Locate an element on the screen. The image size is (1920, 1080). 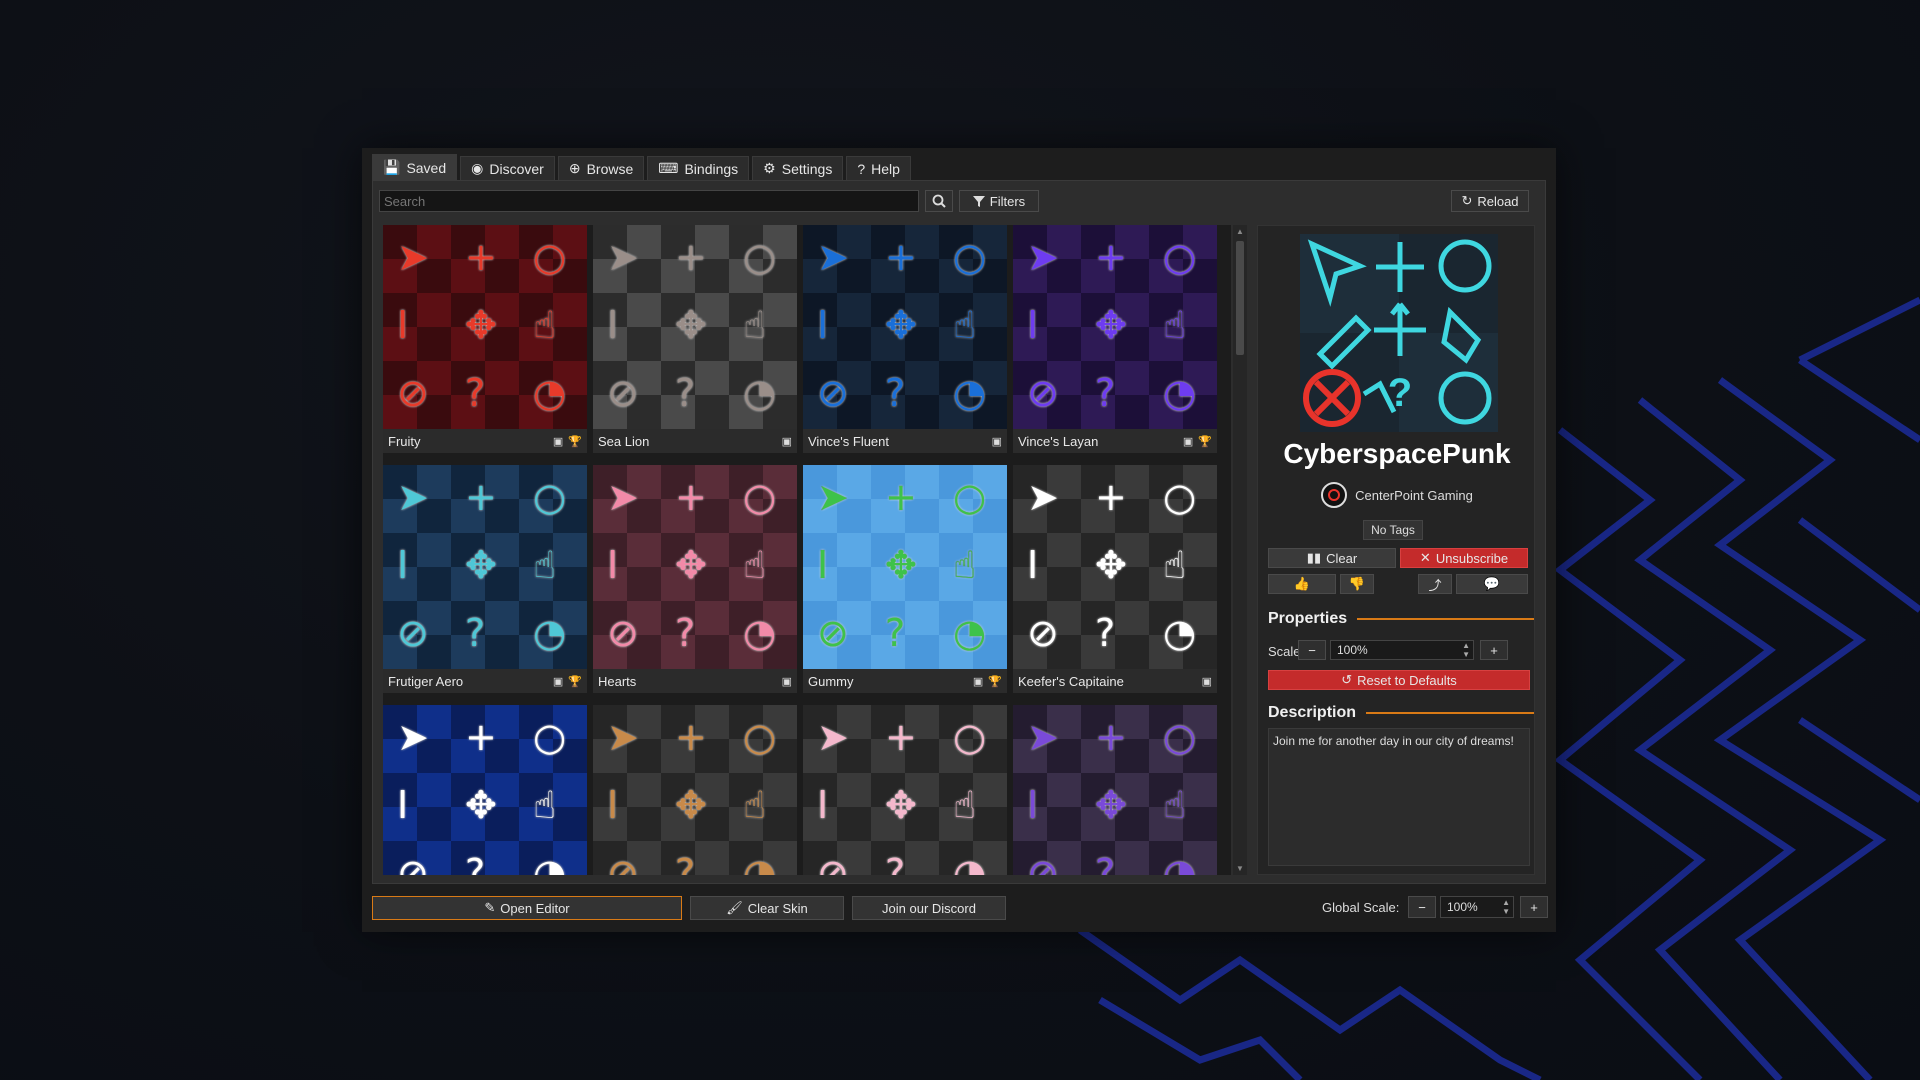
author-avatar is located at coordinates (1334, 495).